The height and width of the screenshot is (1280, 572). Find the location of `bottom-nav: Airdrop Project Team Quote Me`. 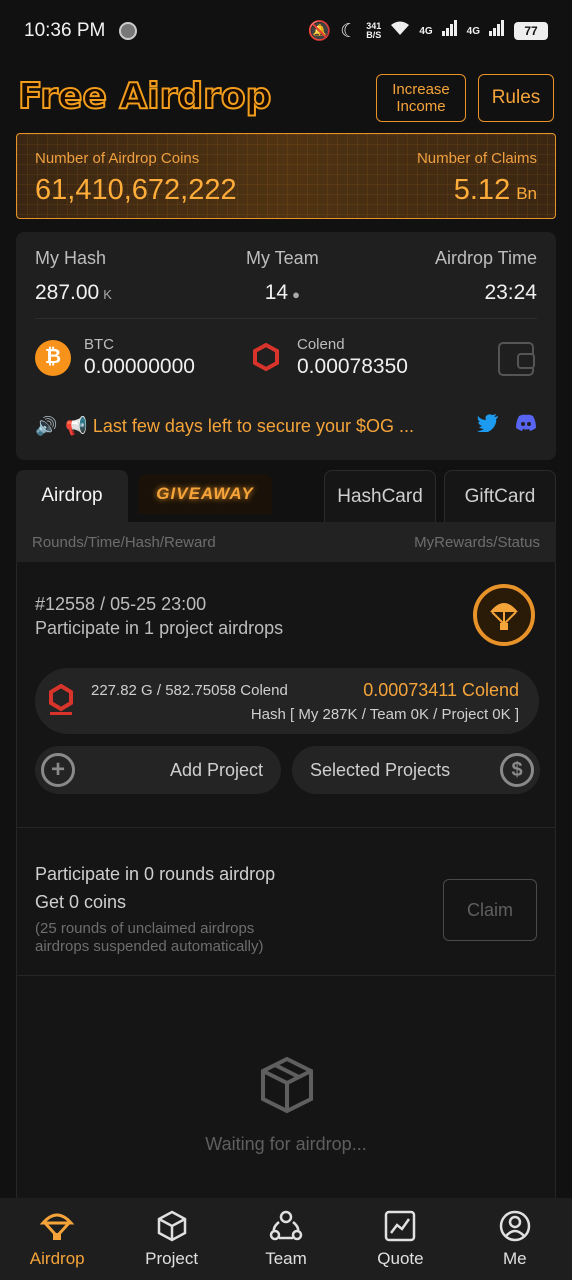

bottom-nav: Airdrop Project Team Quote Me is located at coordinates (286, 1239).